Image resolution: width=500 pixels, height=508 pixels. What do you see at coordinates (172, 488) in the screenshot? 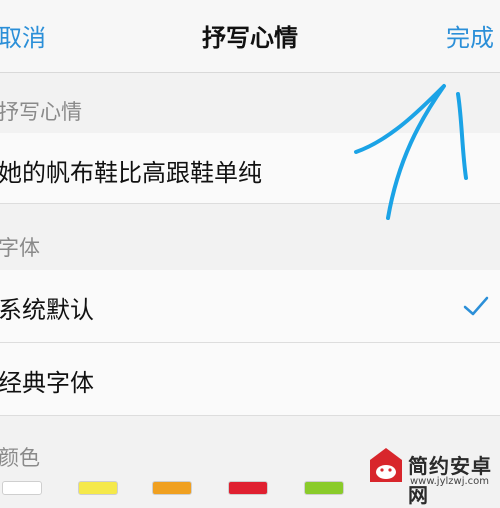
I see `color-swatch-orange` at bounding box center [172, 488].